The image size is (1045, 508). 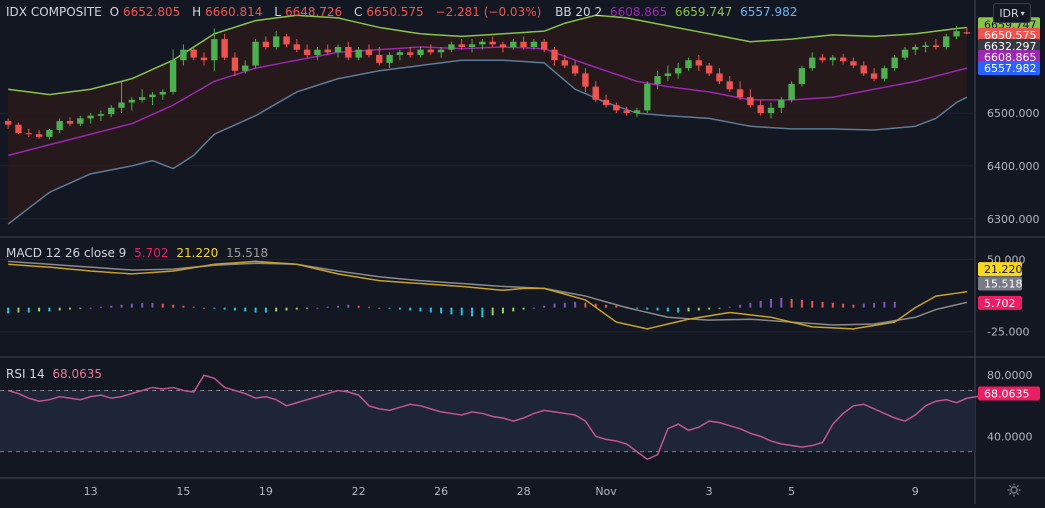 I want to click on bb-lower-value: 6557.982, so click(x=769, y=12).